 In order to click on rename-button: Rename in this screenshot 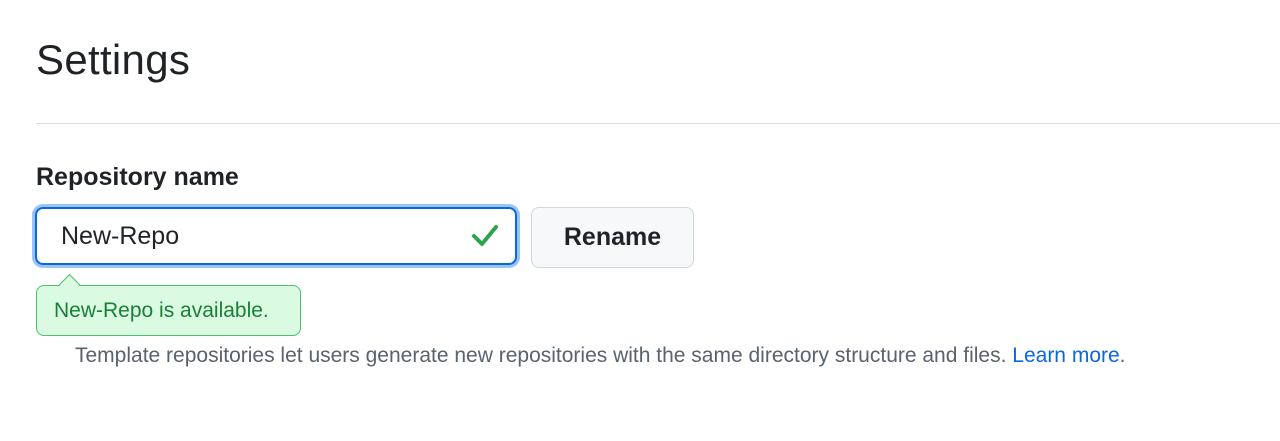, I will do `click(612, 237)`.